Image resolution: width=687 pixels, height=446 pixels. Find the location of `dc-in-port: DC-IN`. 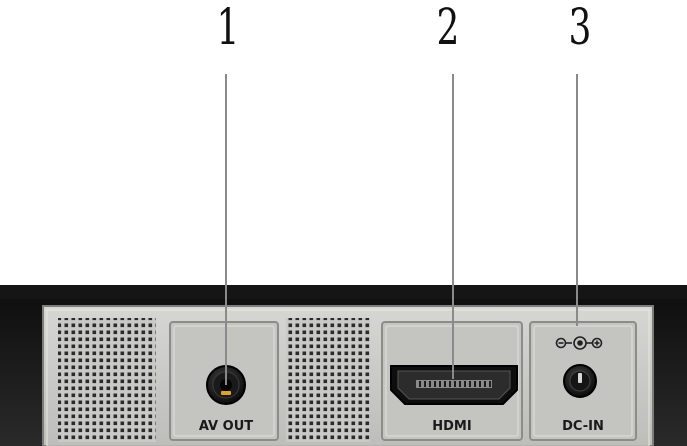

dc-in-port: DC-IN is located at coordinates (583, 381).